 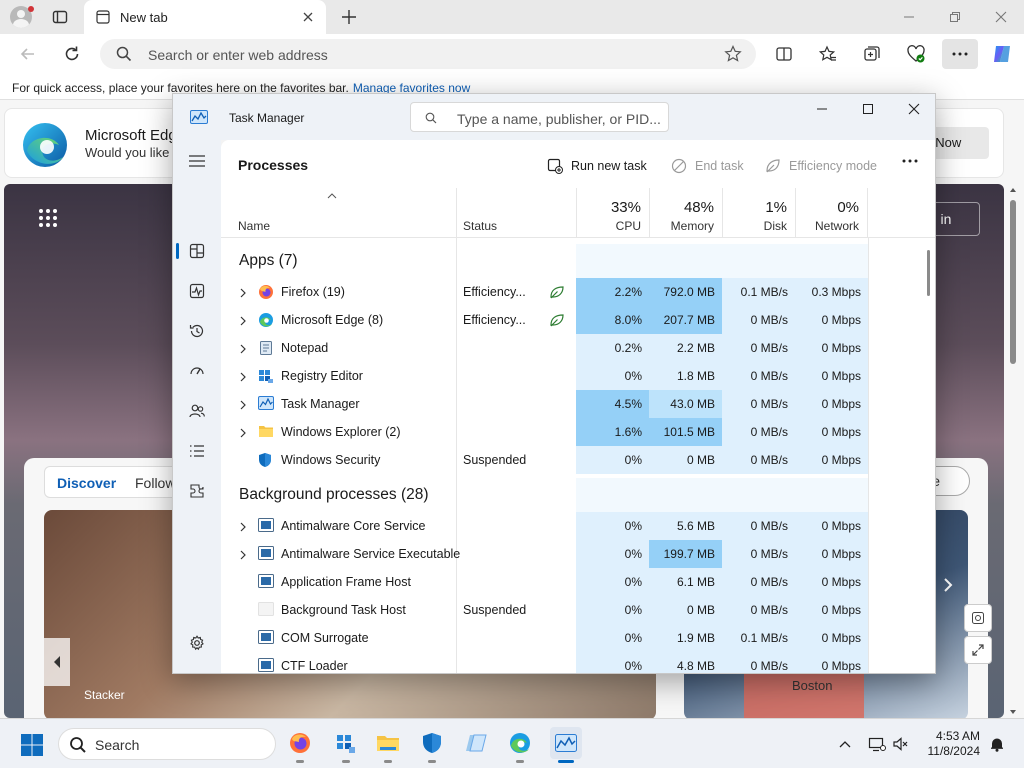 What do you see at coordinates (784, 54) in the screenshot?
I see `split-screen-icon` at bounding box center [784, 54].